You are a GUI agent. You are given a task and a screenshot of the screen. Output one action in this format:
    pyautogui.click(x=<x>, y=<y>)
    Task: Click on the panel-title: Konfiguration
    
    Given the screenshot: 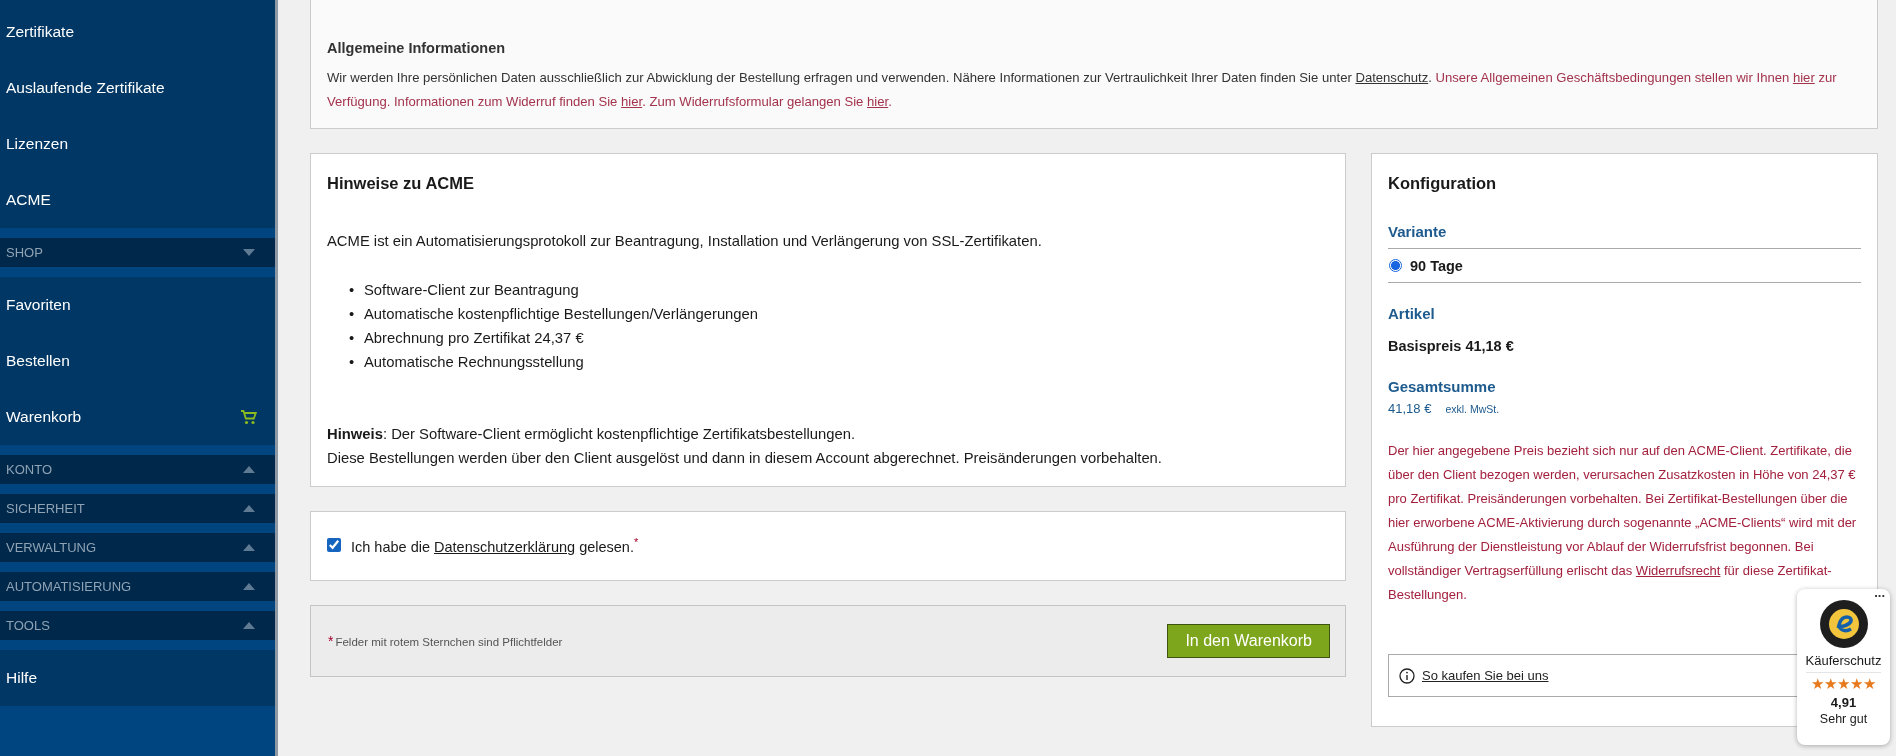 What is the action you would take?
    pyautogui.click(x=1443, y=183)
    